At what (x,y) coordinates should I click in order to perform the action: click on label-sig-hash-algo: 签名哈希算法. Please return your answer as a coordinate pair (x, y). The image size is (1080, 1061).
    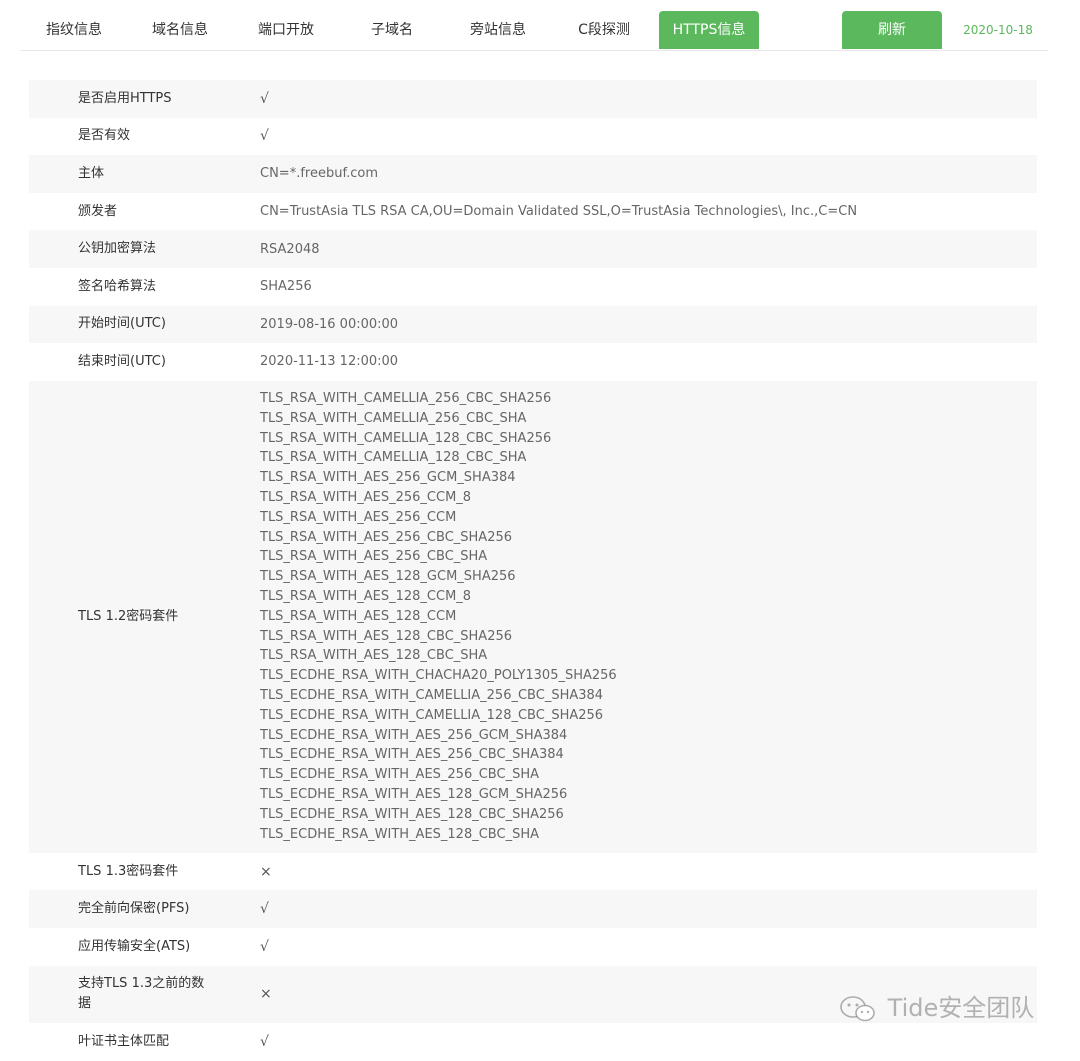
    Looking at the image, I should click on (117, 286).